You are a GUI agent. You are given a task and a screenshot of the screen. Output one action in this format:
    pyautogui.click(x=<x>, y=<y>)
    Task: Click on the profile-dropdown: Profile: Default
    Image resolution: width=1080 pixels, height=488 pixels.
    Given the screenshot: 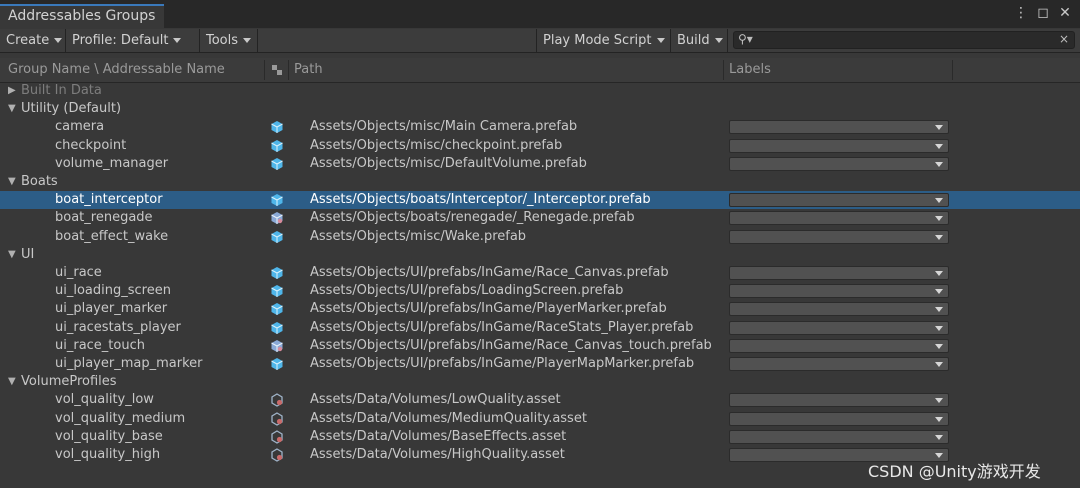 What is the action you would take?
    pyautogui.click(x=133, y=40)
    